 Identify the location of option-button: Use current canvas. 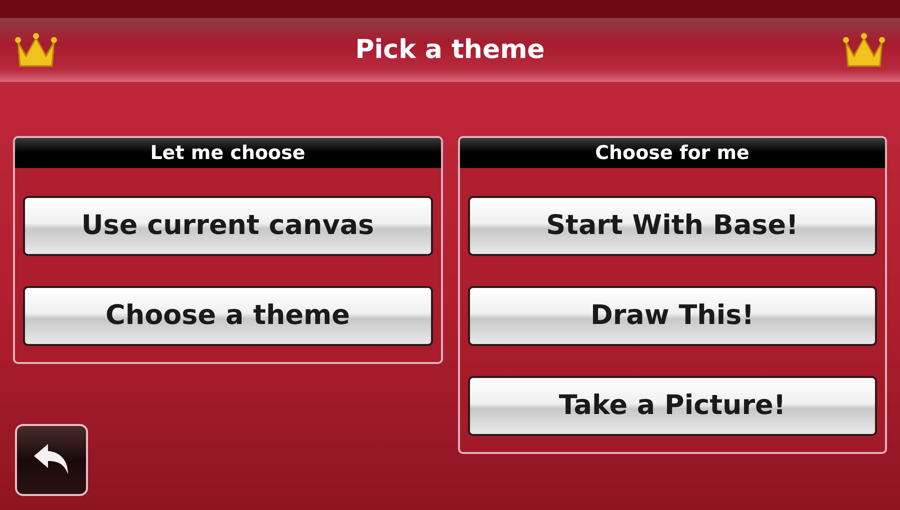
(227, 226).